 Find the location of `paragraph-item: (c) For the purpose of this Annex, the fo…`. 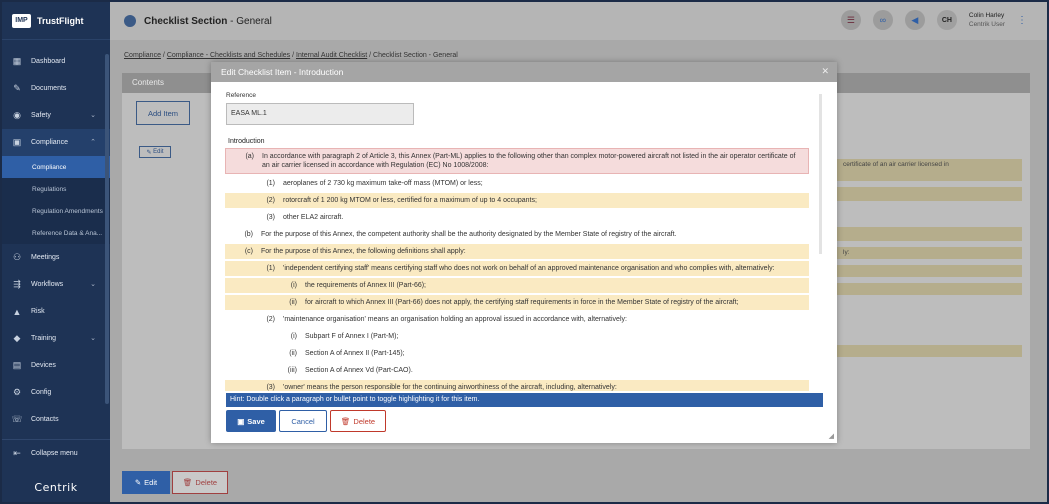

paragraph-item: (c) For the purpose of this Annex, the fo… is located at coordinates (517, 251).